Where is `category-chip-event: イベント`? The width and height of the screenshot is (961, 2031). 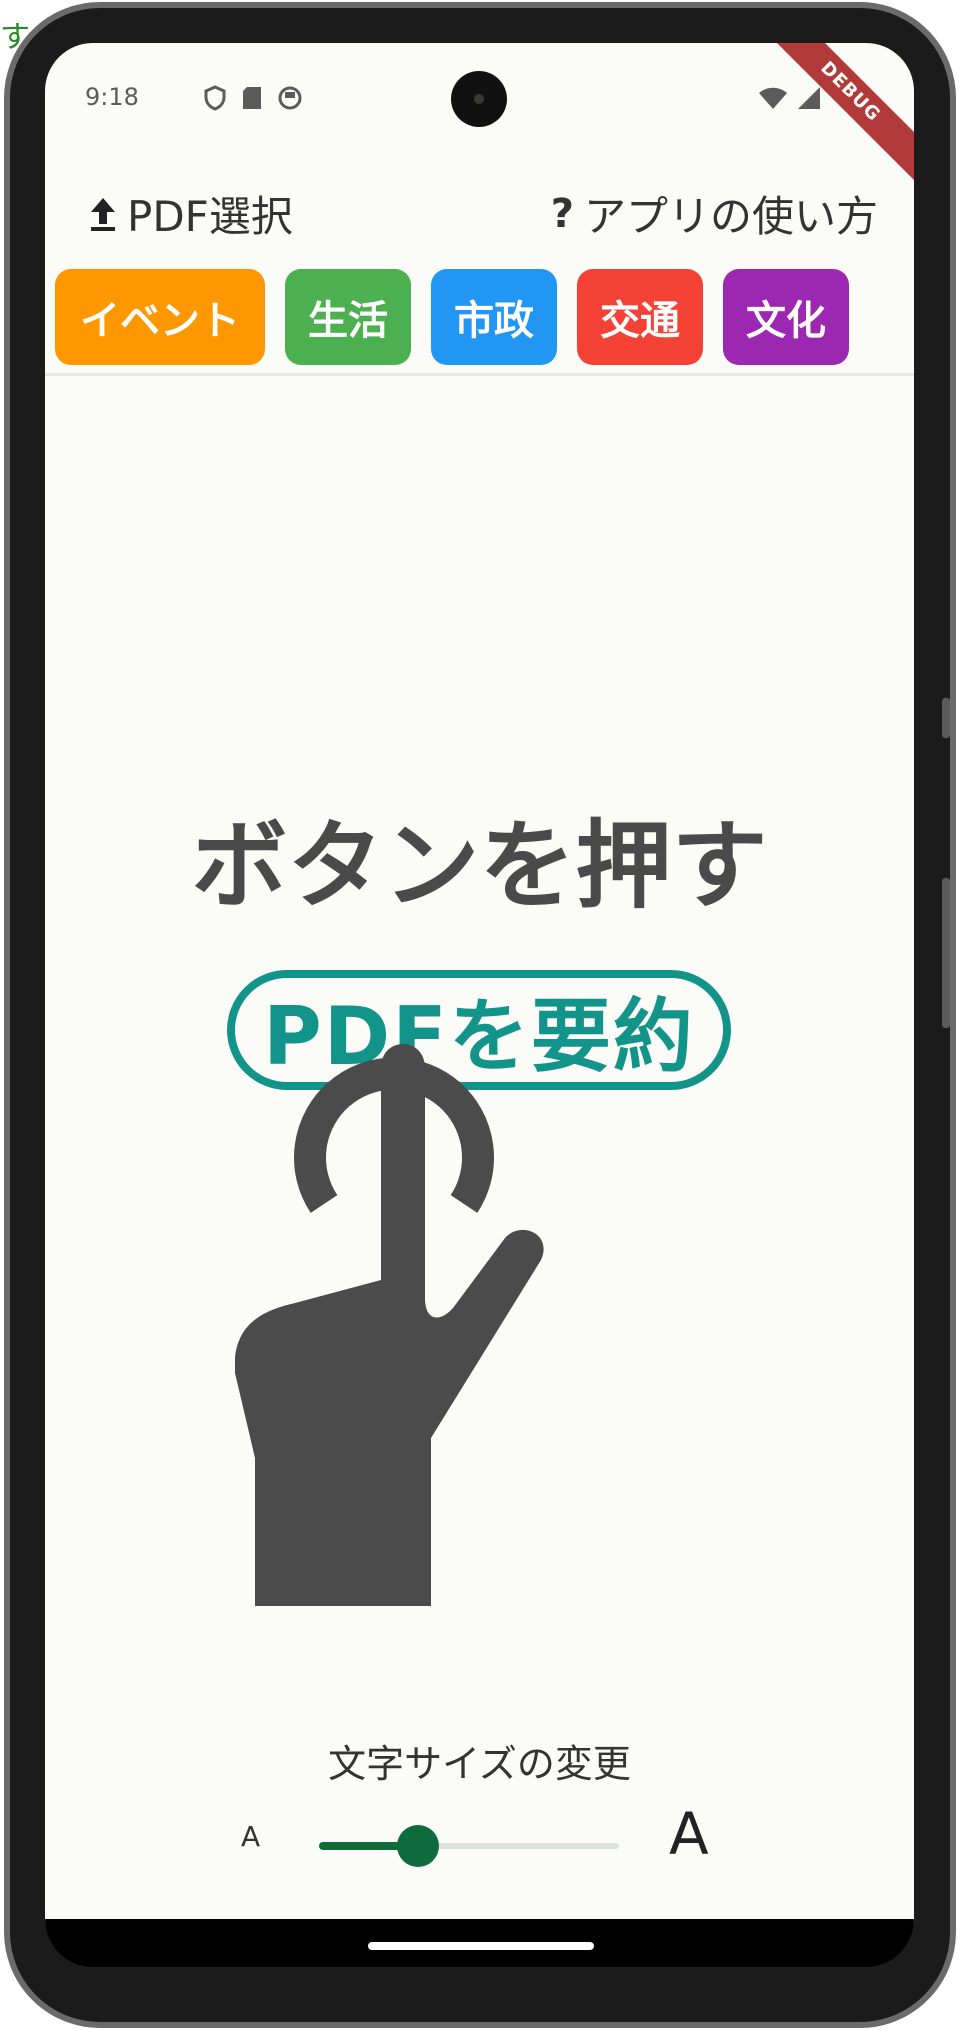
category-chip-event: イベント is located at coordinates (160, 317).